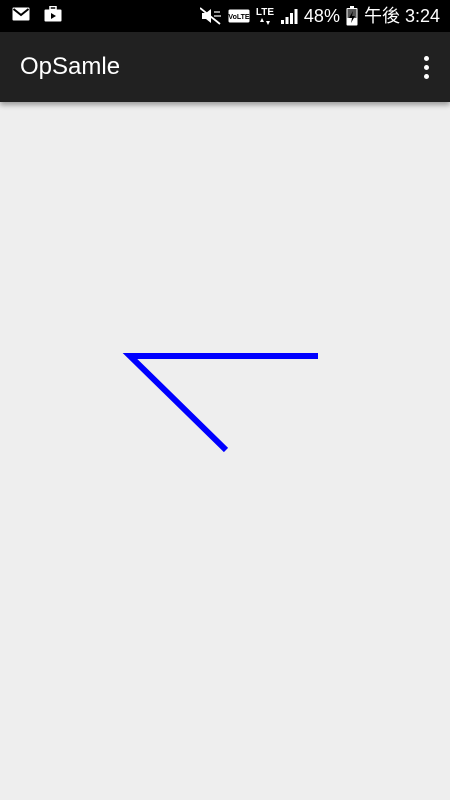 The height and width of the screenshot is (800, 450). Describe the element at coordinates (265, 12) in the screenshot. I see `lte-label: LTE` at that location.